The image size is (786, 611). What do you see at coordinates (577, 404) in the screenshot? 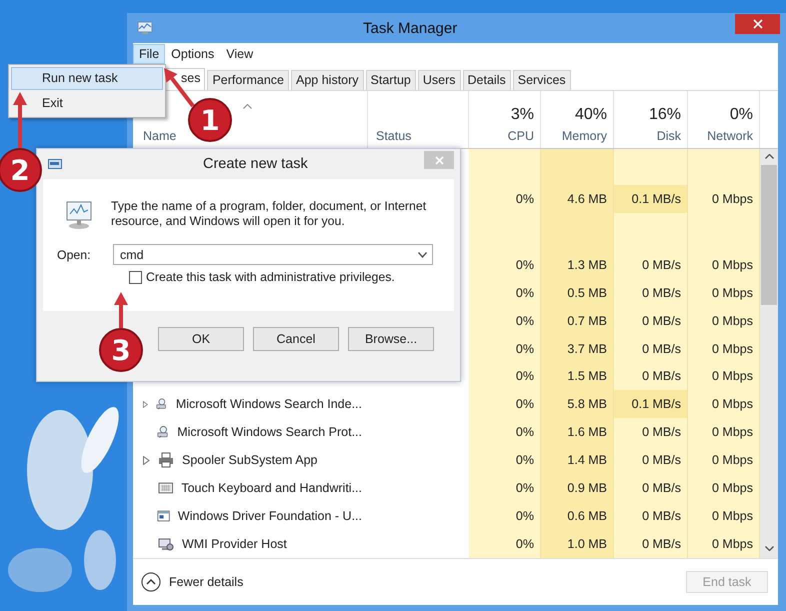
I see `table-cell: 5.8 MB` at bounding box center [577, 404].